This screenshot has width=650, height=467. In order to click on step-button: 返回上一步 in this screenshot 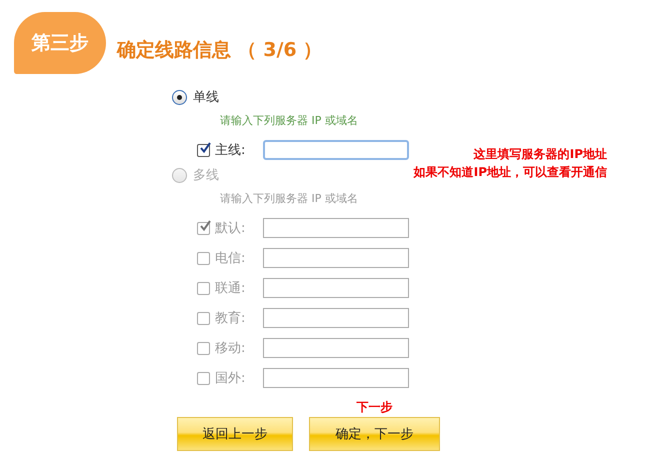, I will do `click(235, 434)`.